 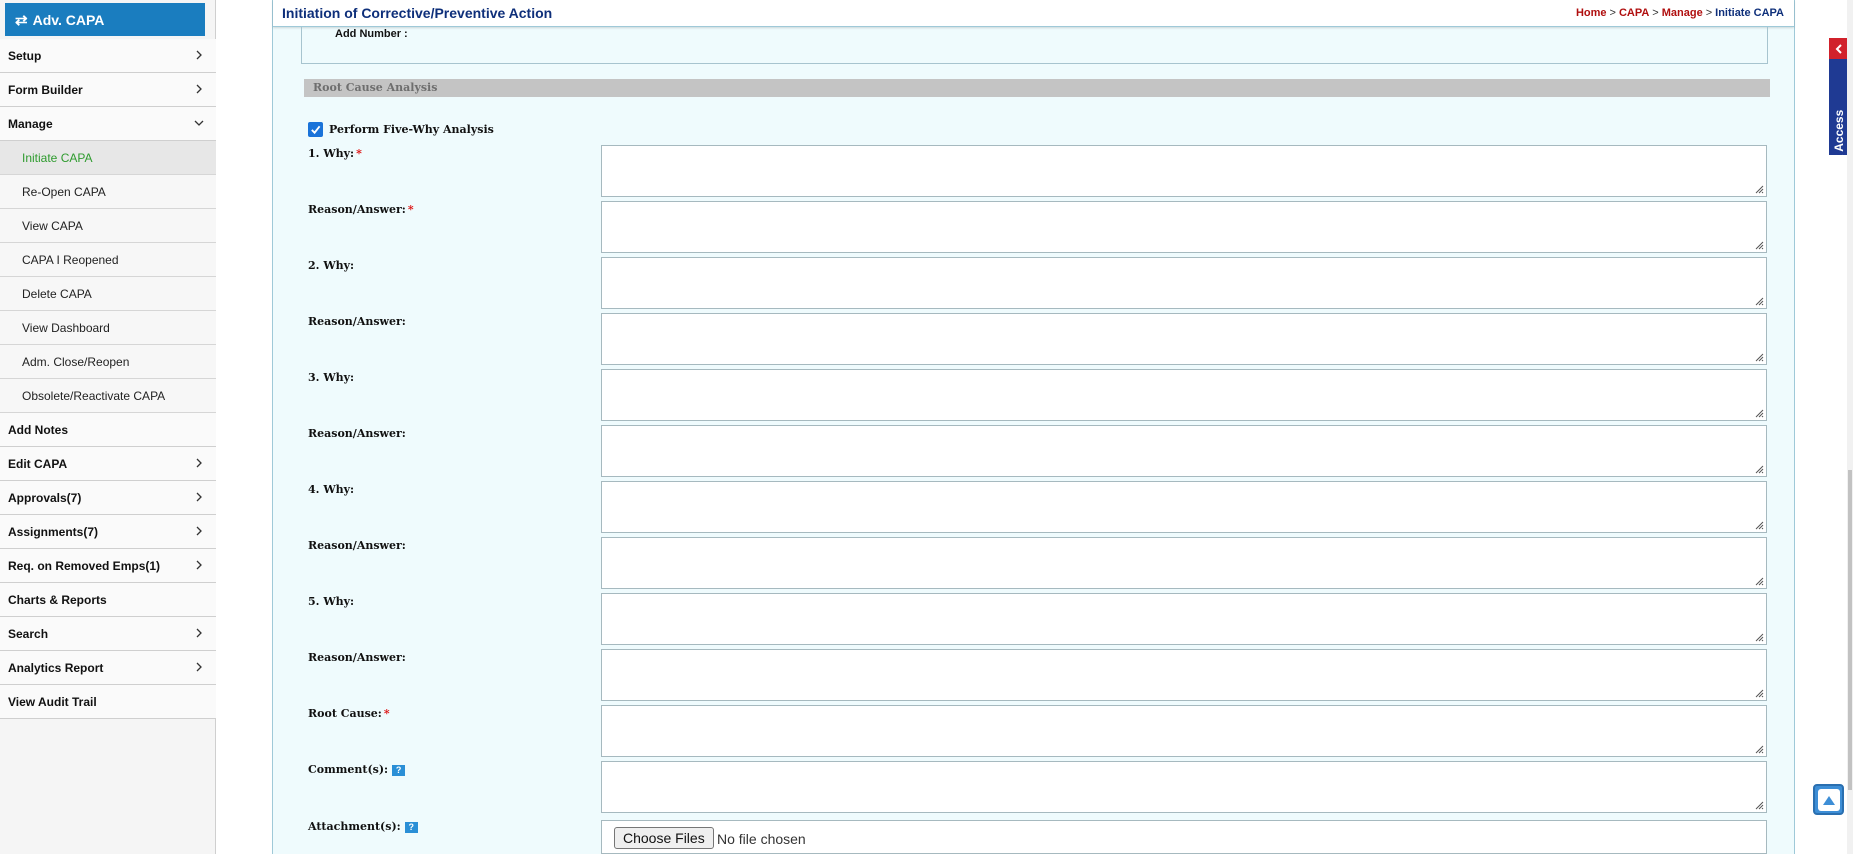 What do you see at coordinates (108, 634) in the screenshot?
I see `sidebar-item-search: Search` at bounding box center [108, 634].